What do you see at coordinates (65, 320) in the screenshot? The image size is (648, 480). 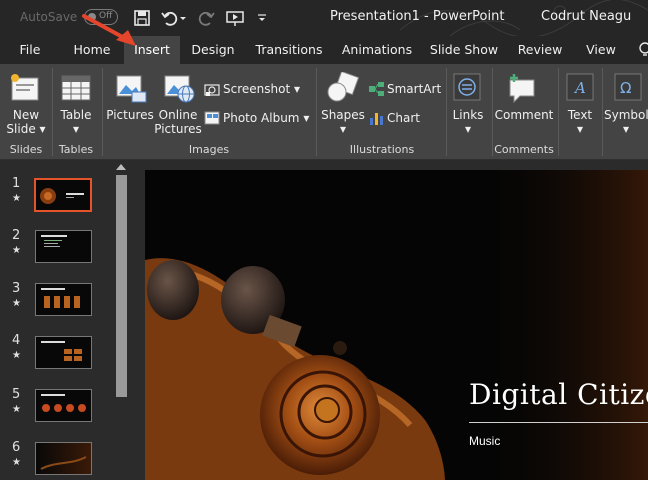 I see `slide-thumbnails-panel: 1 ★ 2 ★ 3 ★ 4 ★ 5 ★ 6 ★` at bounding box center [65, 320].